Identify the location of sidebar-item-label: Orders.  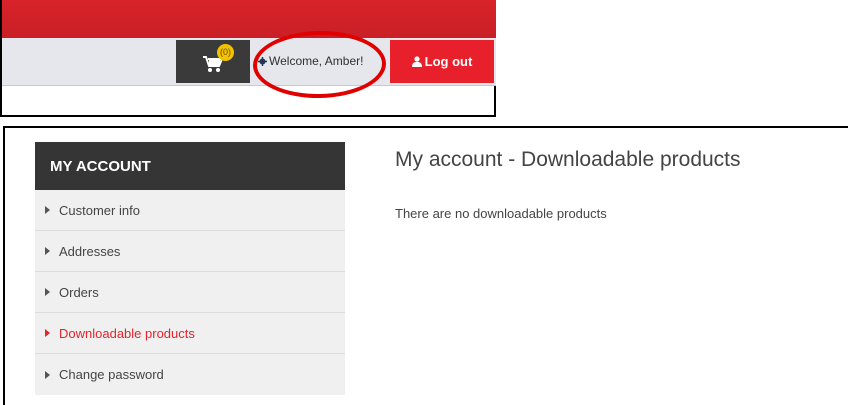
(79, 292).